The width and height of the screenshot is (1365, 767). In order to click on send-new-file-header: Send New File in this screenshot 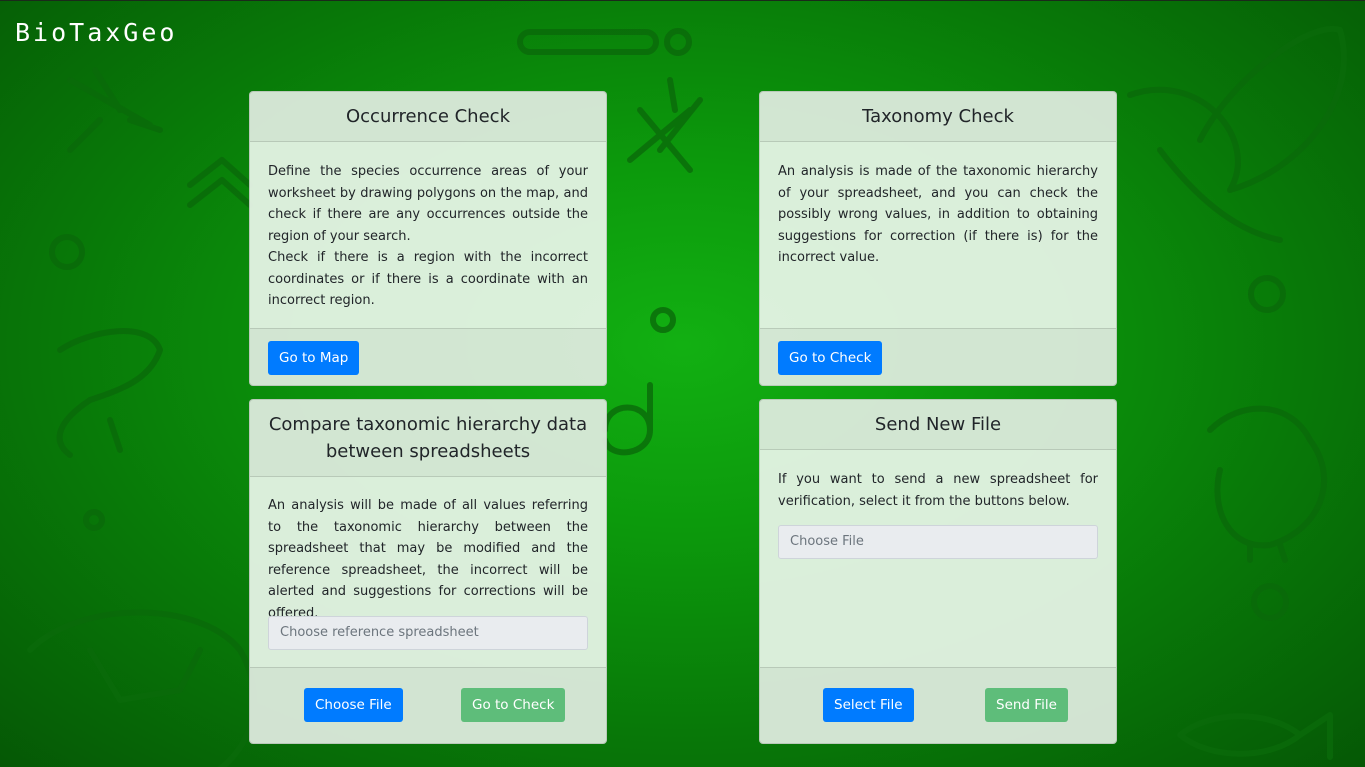, I will do `click(938, 425)`.